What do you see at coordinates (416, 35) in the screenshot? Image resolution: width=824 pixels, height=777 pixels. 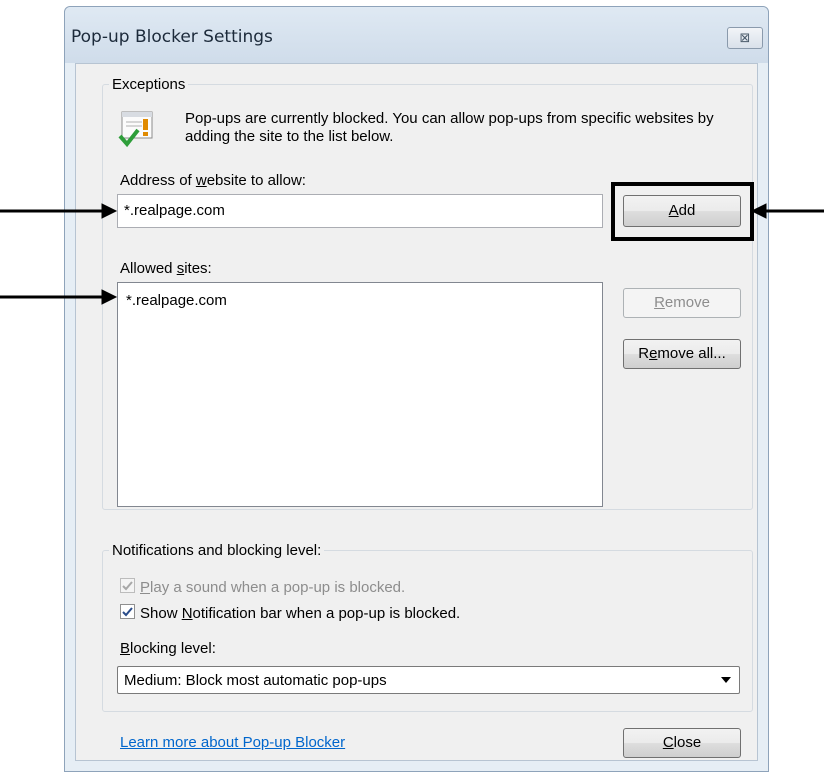 I see `title-bar: Pop-up Blocker Settings ⊠` at bounding box center [416, 35].